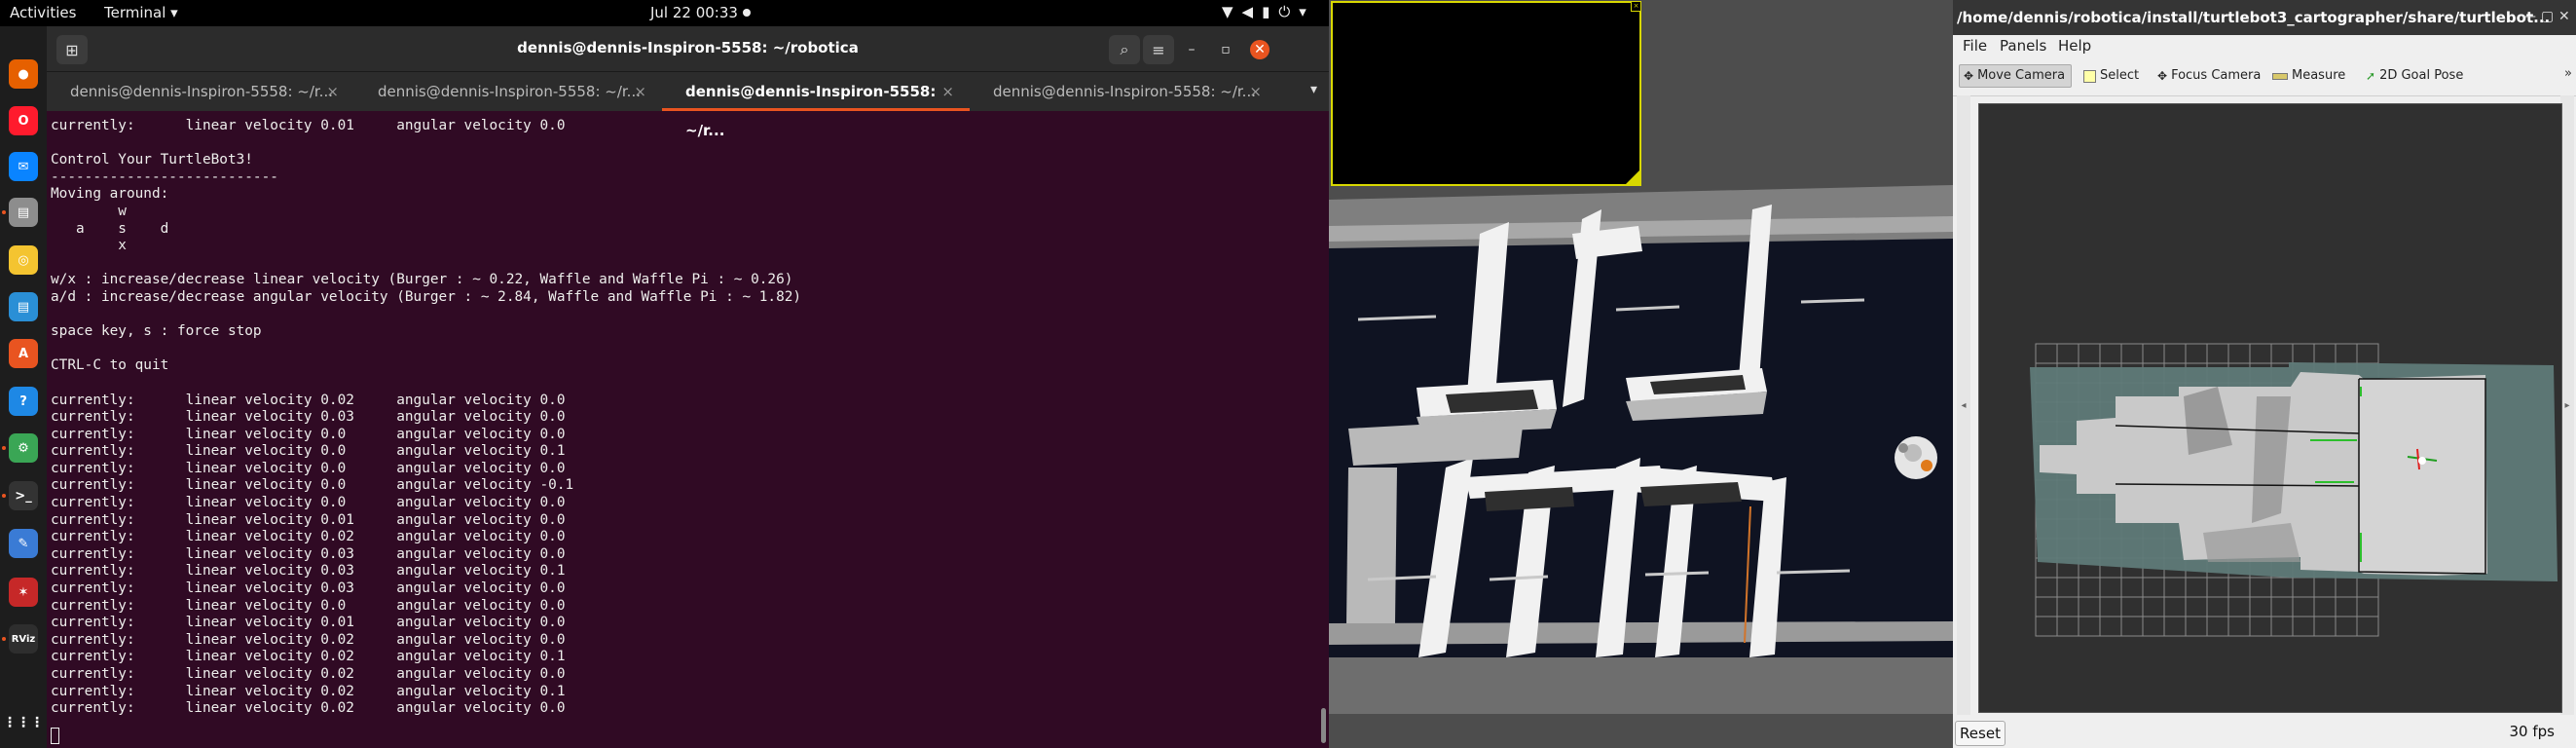 The height and width of the screenshot is (748, 2576). I want to click on tool-label: Select, so click(2120, 76).